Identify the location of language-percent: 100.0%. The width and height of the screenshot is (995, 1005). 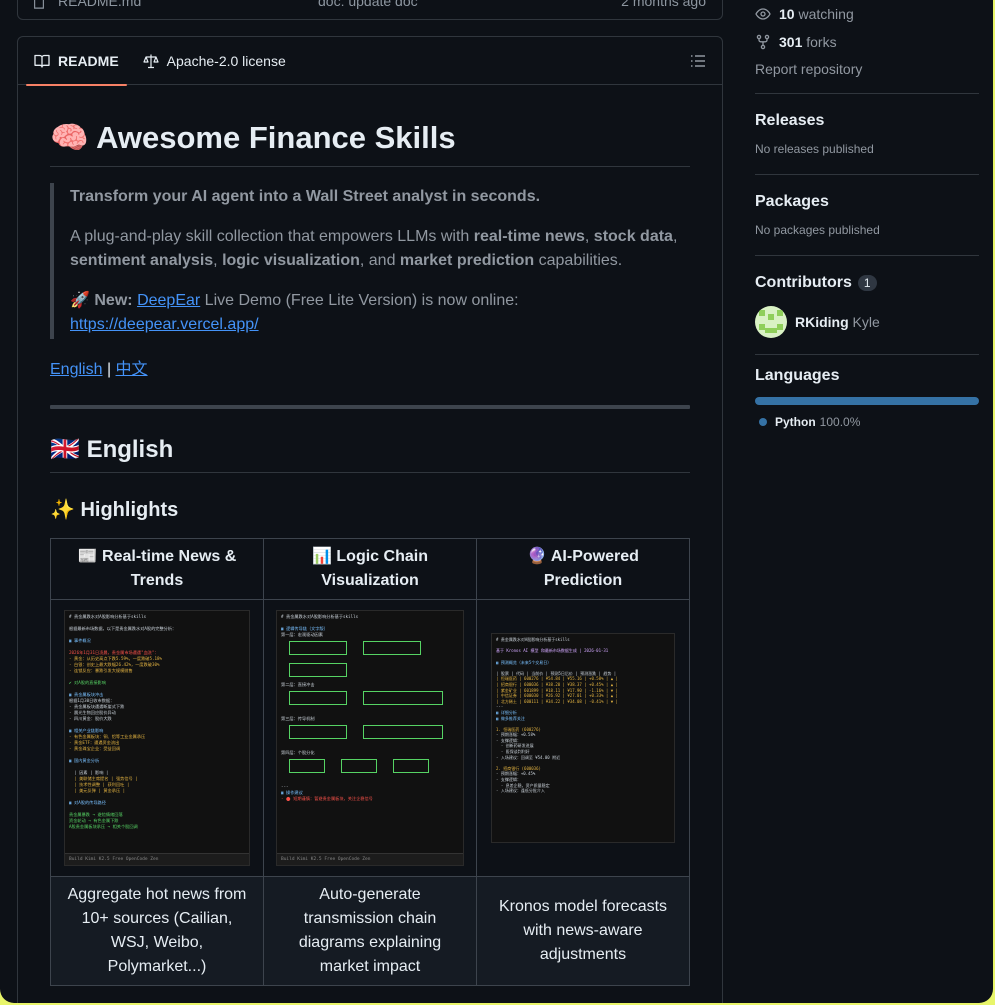
(840, 422).